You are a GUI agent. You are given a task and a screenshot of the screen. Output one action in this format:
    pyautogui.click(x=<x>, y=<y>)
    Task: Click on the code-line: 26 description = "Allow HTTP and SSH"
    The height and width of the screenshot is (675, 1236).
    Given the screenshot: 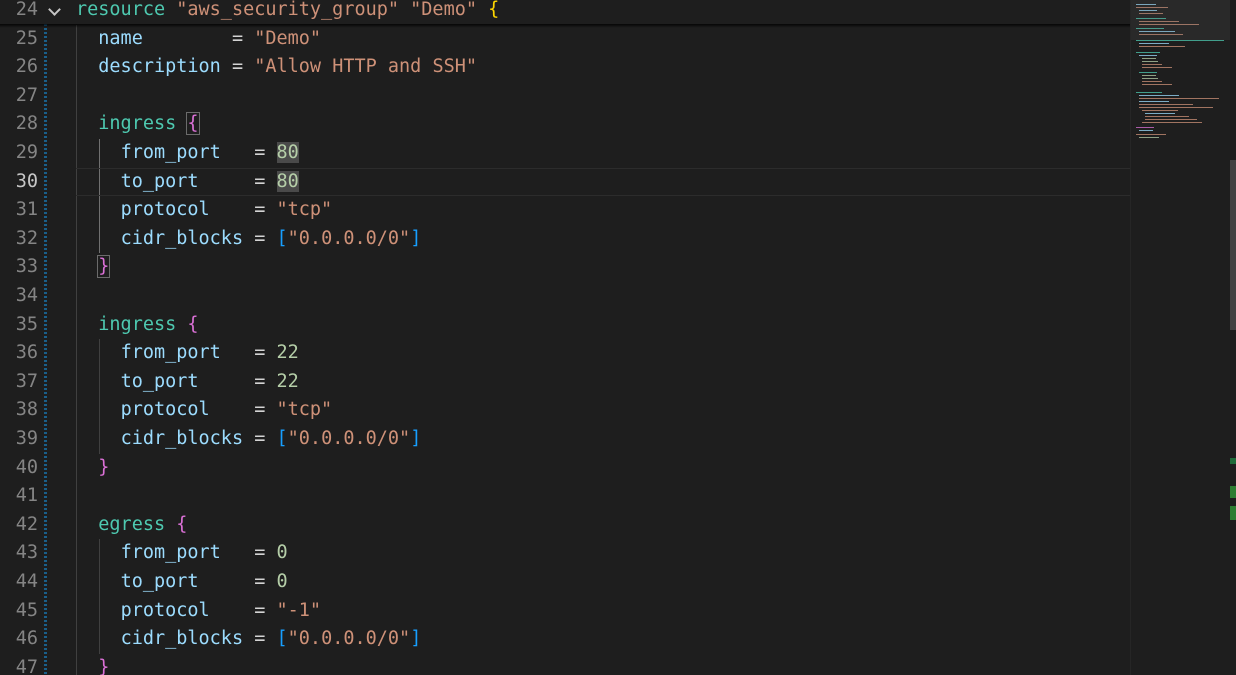 What is the action you would take?
    pyautogui.click(x=565, y=67)
    